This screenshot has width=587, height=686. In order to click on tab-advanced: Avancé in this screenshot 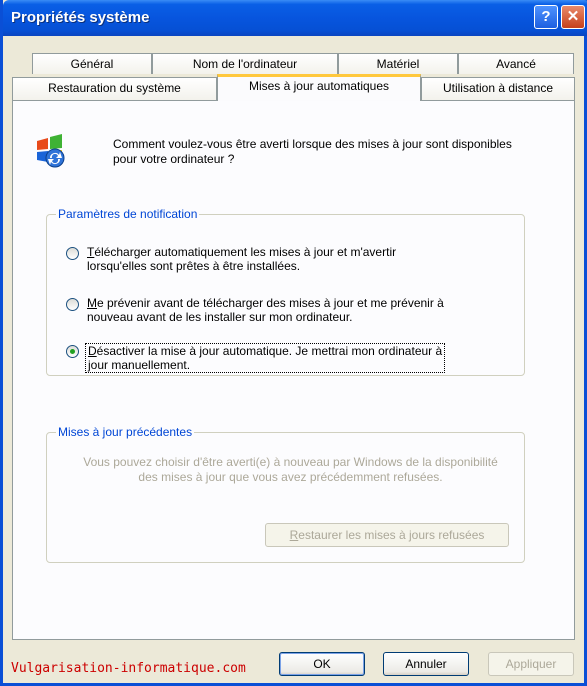, I will do `click(516, 63)`.